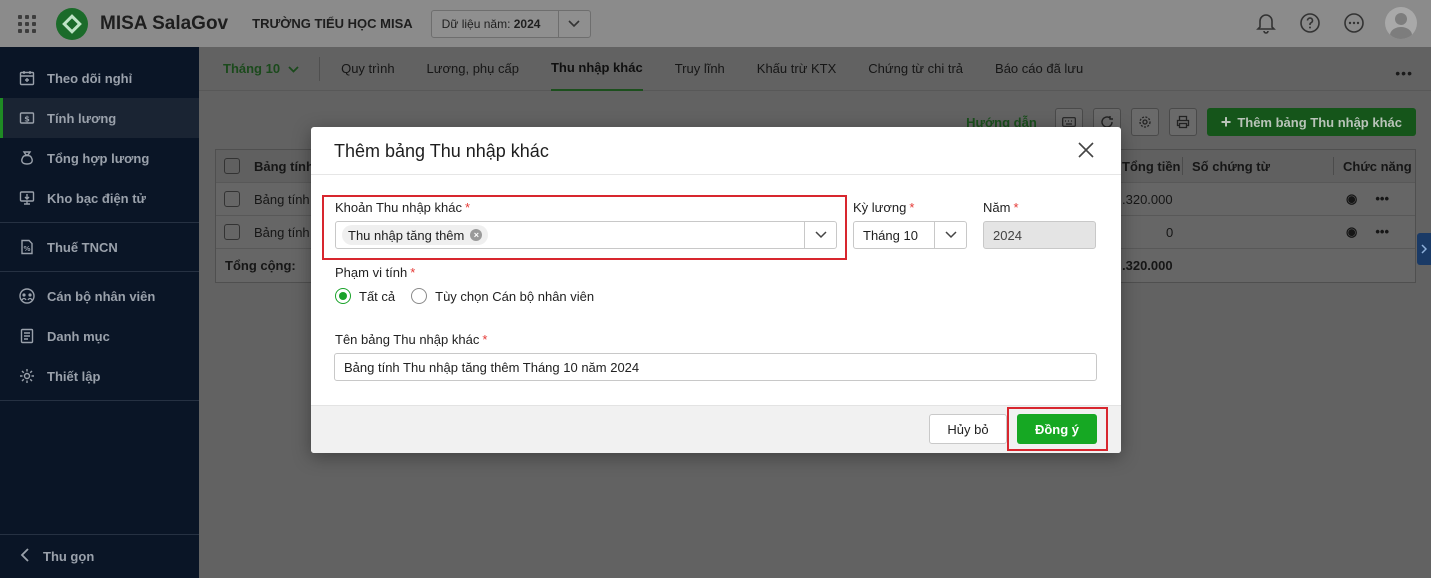 This screenshot has height=578, width=1431. Describe the element at coordinates (407, 339) in the screenshot. I see `table-name-label: Tên bảng Thu nhập khác` at that location.